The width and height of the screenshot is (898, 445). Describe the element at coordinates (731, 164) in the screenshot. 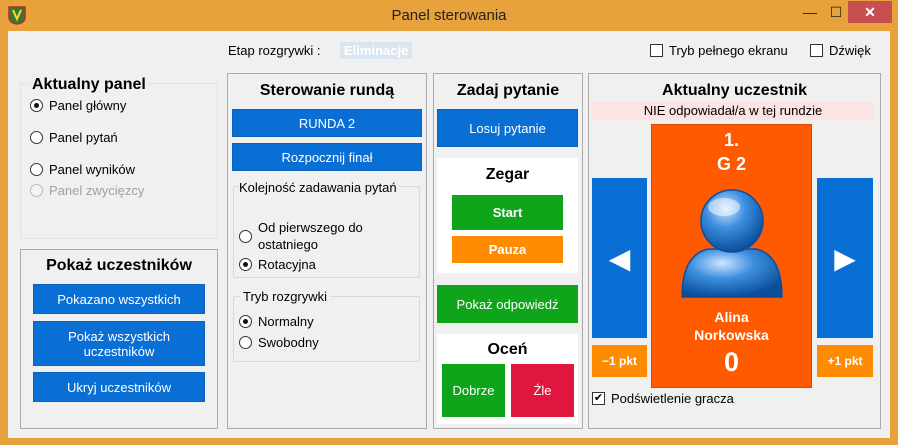

I see `participant-group: G 2` at that location.